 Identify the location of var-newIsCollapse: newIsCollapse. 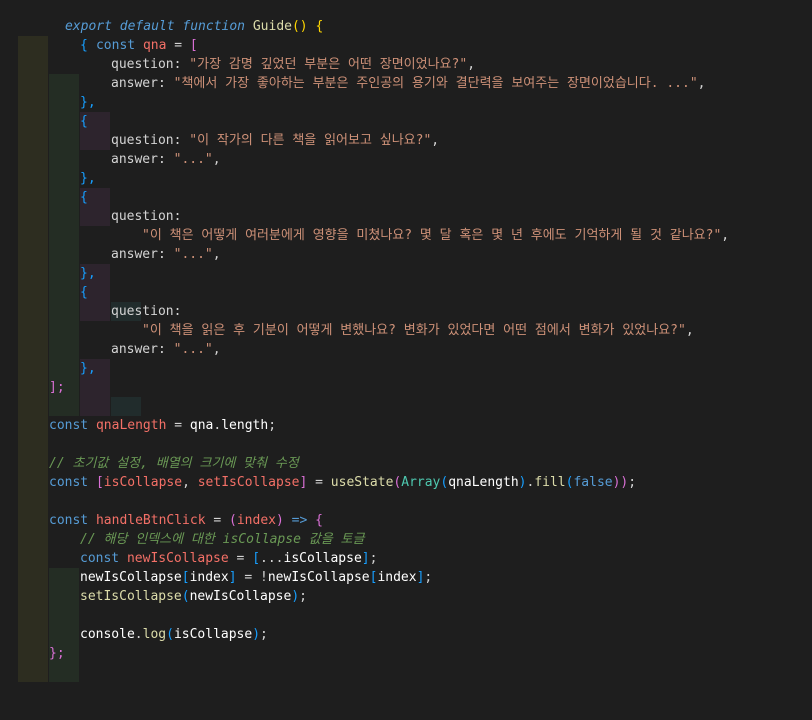
(177, 558).